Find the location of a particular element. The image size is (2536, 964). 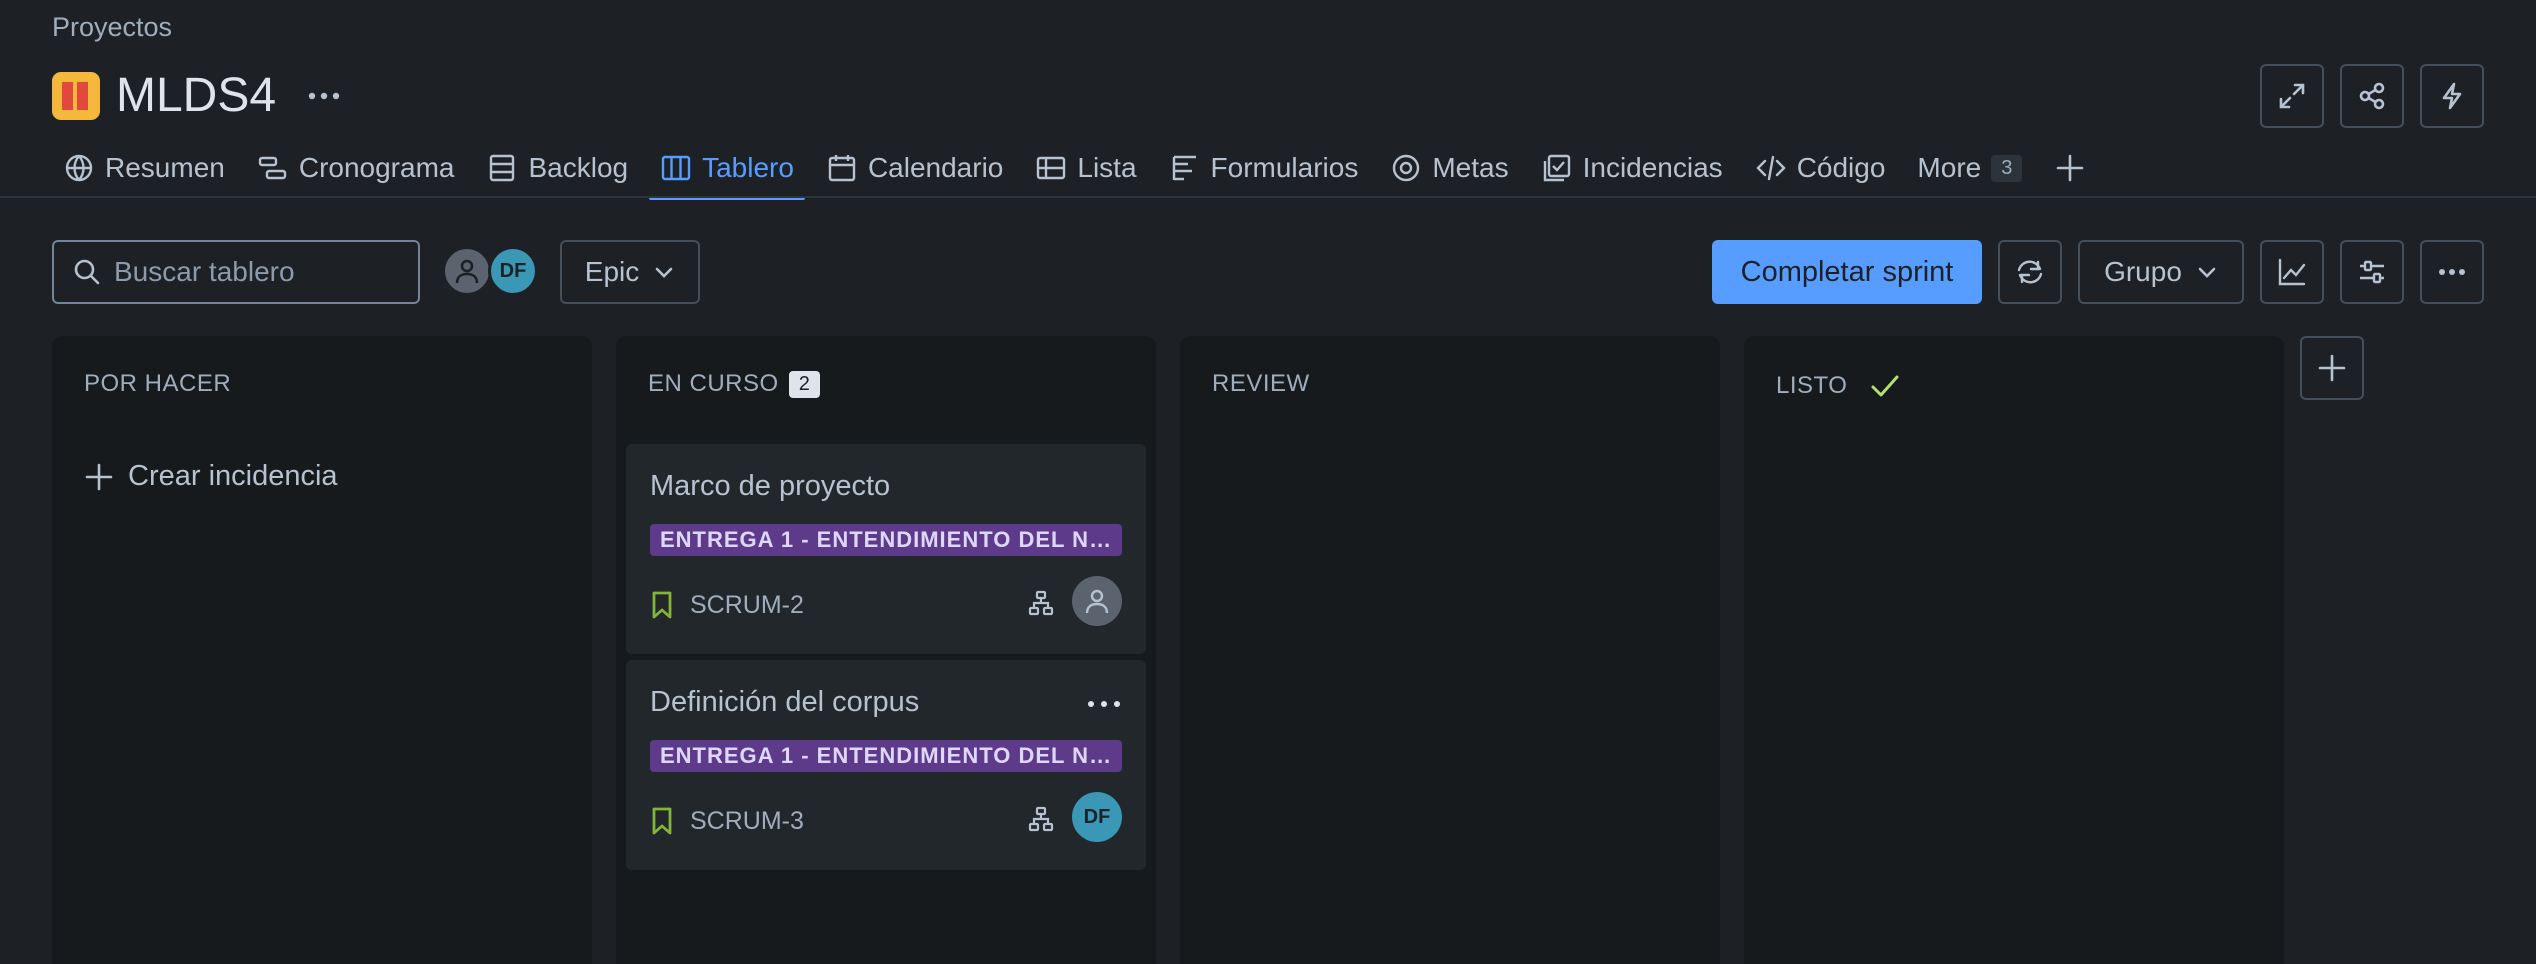

column-todo: POR HACER Crear incidencia is located at coordinates (322, 650).